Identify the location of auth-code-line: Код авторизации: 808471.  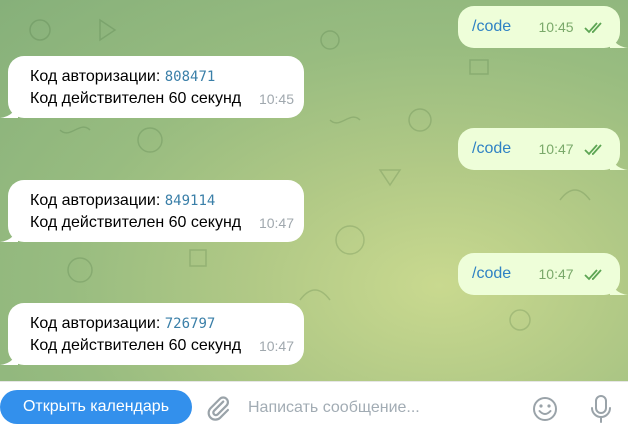
(161, 77).